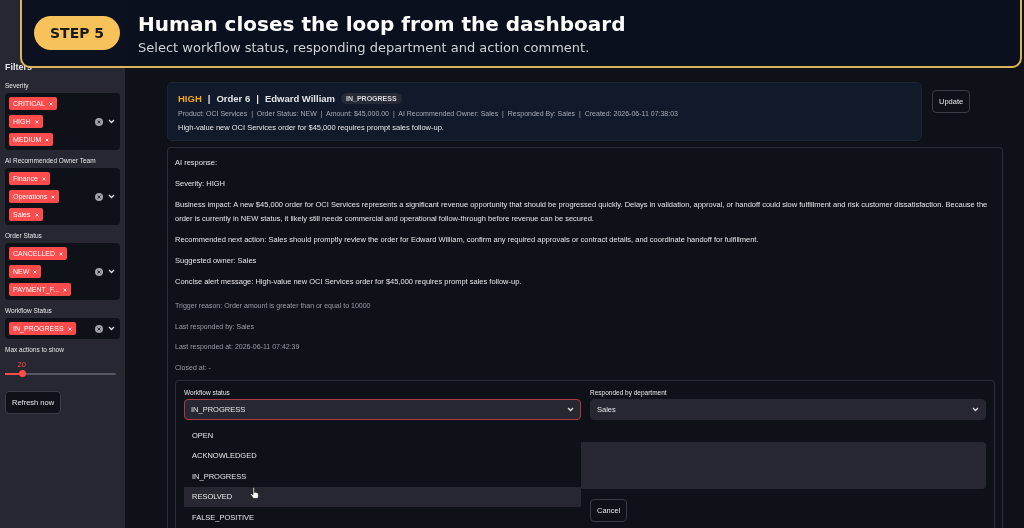  What do you see at coordinates (22, 373) in the screenshot?
I see `slider-thumb` at bounding box center [22, 373].